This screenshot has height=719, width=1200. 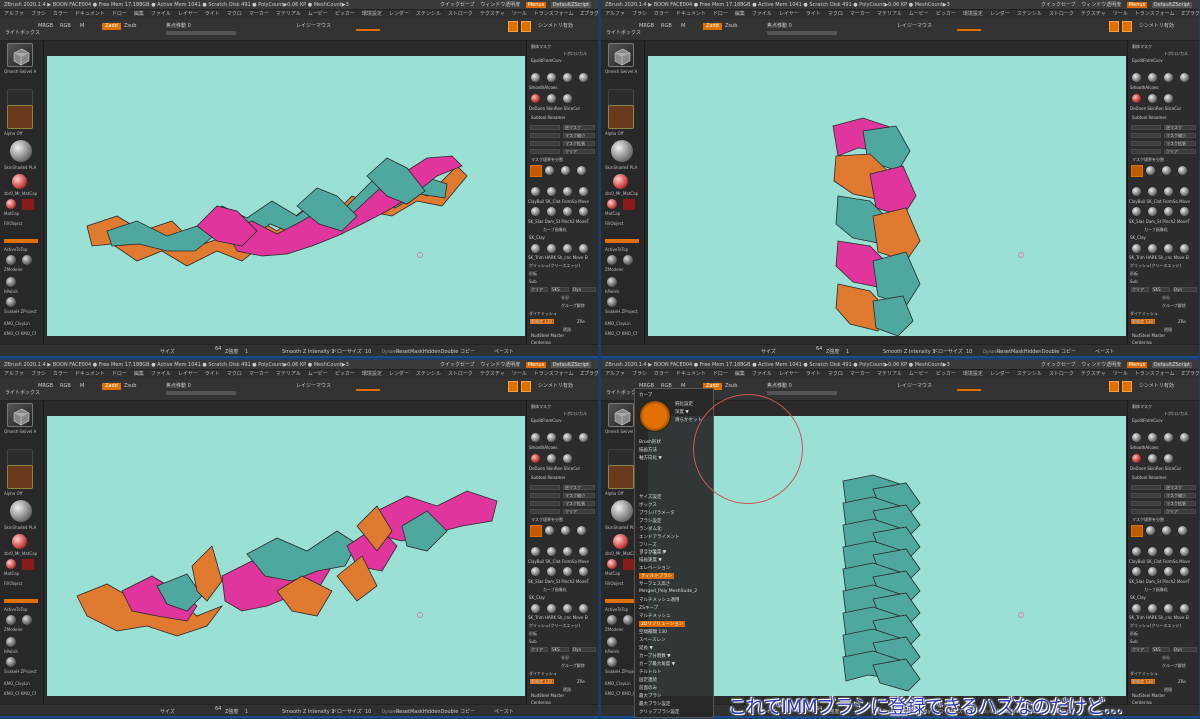 I want to click on lasso-ball-icon, so click(x=567, y=77).